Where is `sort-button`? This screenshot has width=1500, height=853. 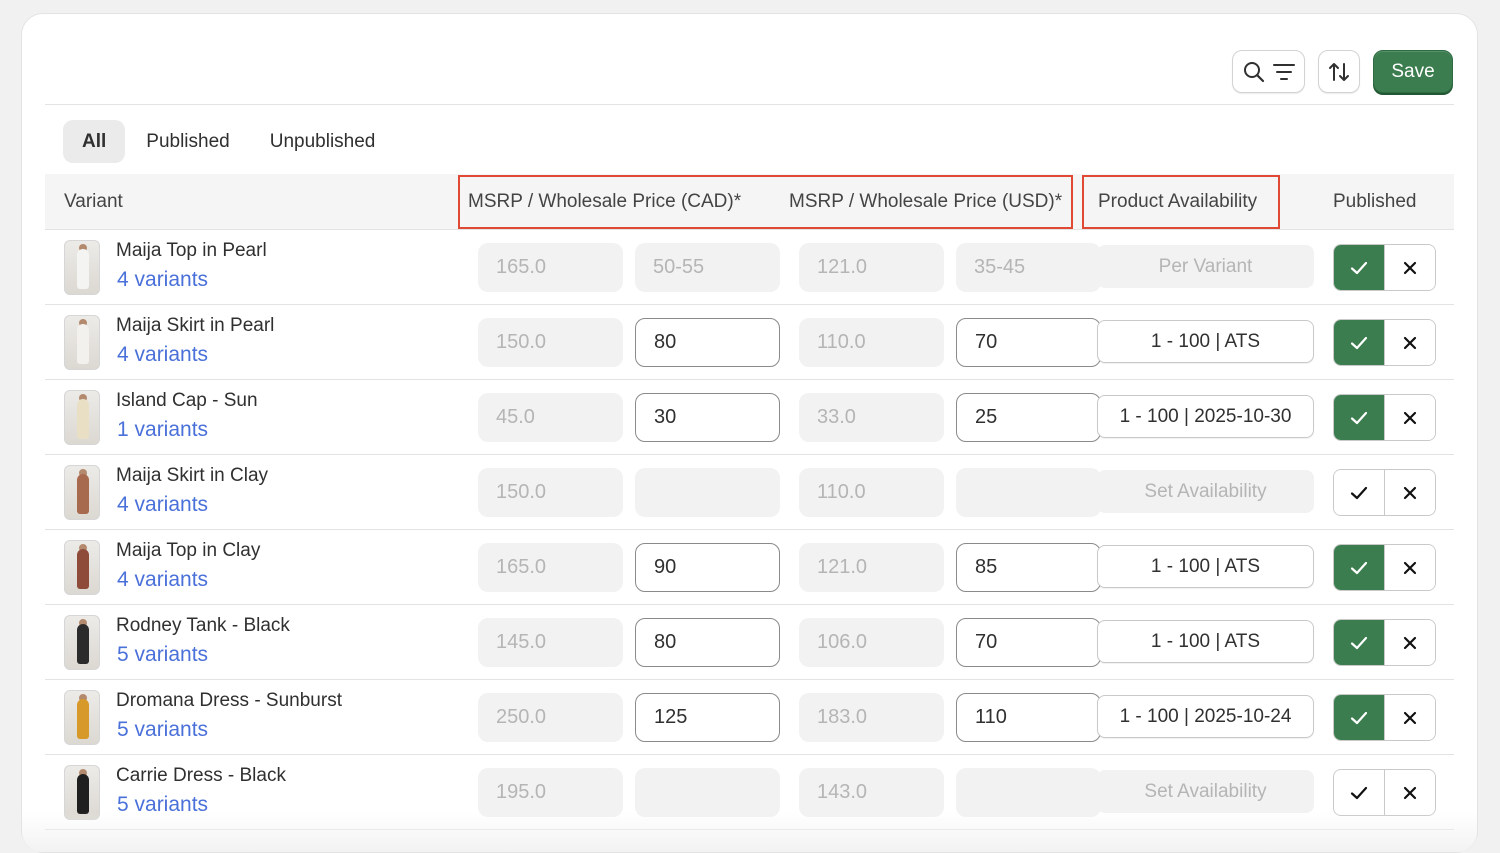
sort-button is located at coordinates (1339, 71).